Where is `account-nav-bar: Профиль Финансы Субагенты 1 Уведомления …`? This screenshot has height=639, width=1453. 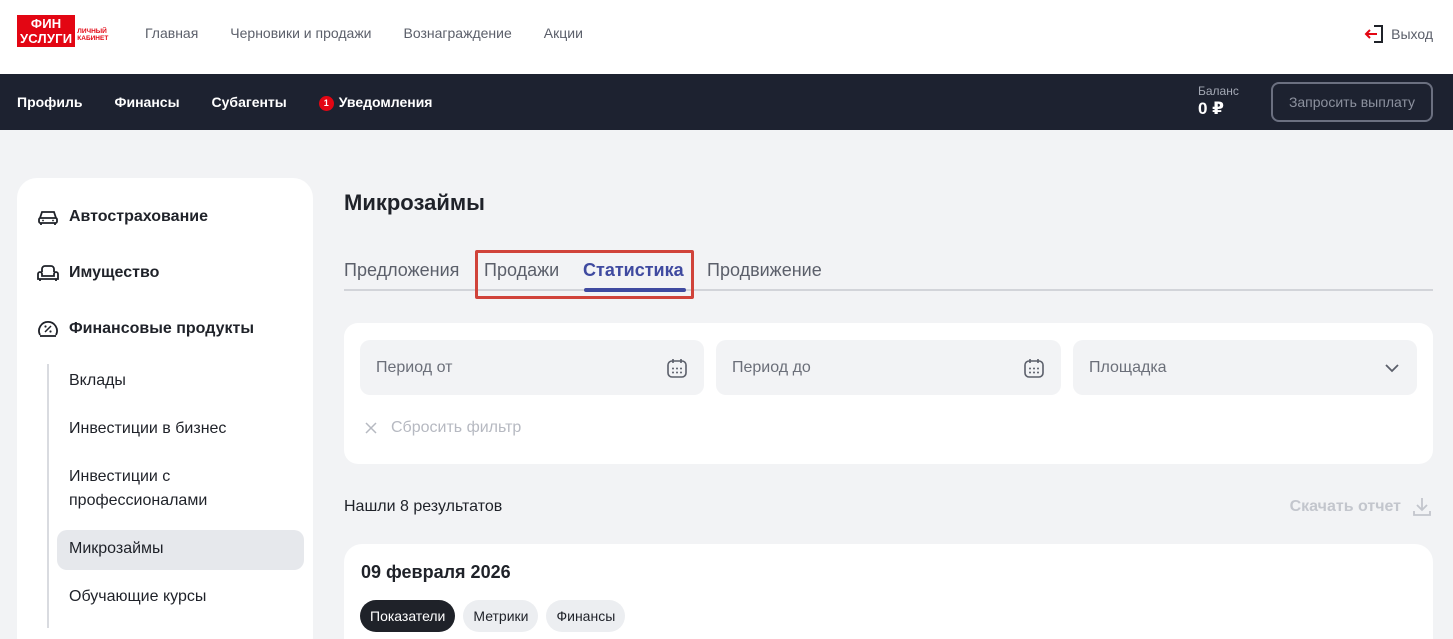 account-nav-bar: Профиль Финансы Субагенты 1 Уведомления … is located at coordinates (726, 102).